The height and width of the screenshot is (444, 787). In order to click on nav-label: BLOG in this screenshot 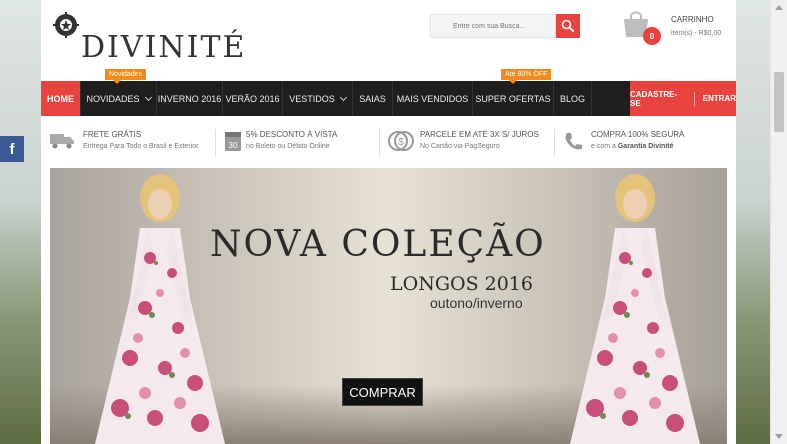, I will do `click(572, 98)`.